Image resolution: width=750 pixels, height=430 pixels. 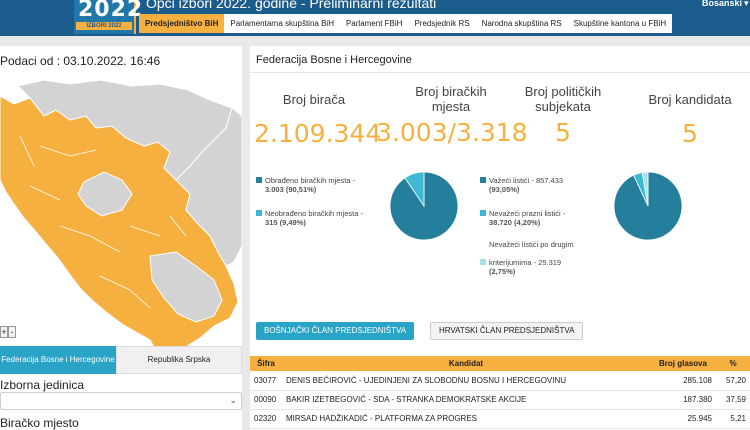 What do you see at coordinates (683, 363) in the screenshot?
I see `column-header-votes: Broj glasova` at bounding box center [683, 363].